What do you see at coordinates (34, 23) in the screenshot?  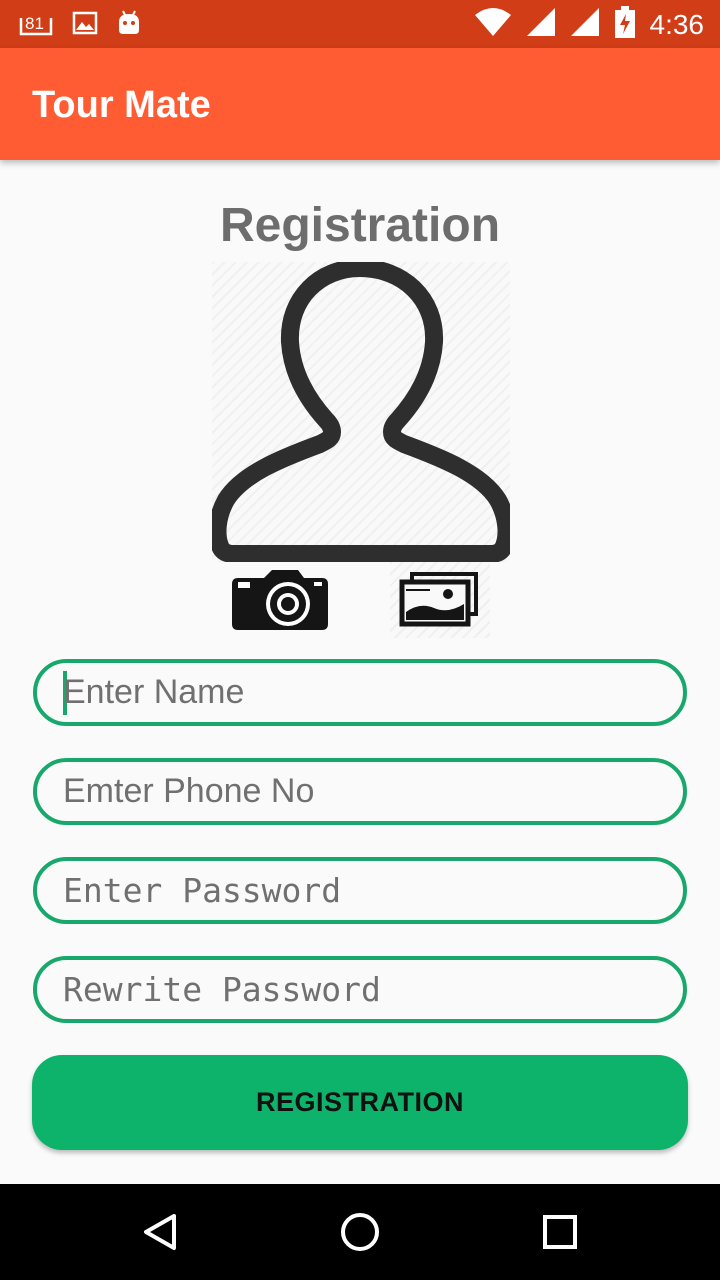 I see `notification-badge-text: 81` at bounding box center [34, 23].